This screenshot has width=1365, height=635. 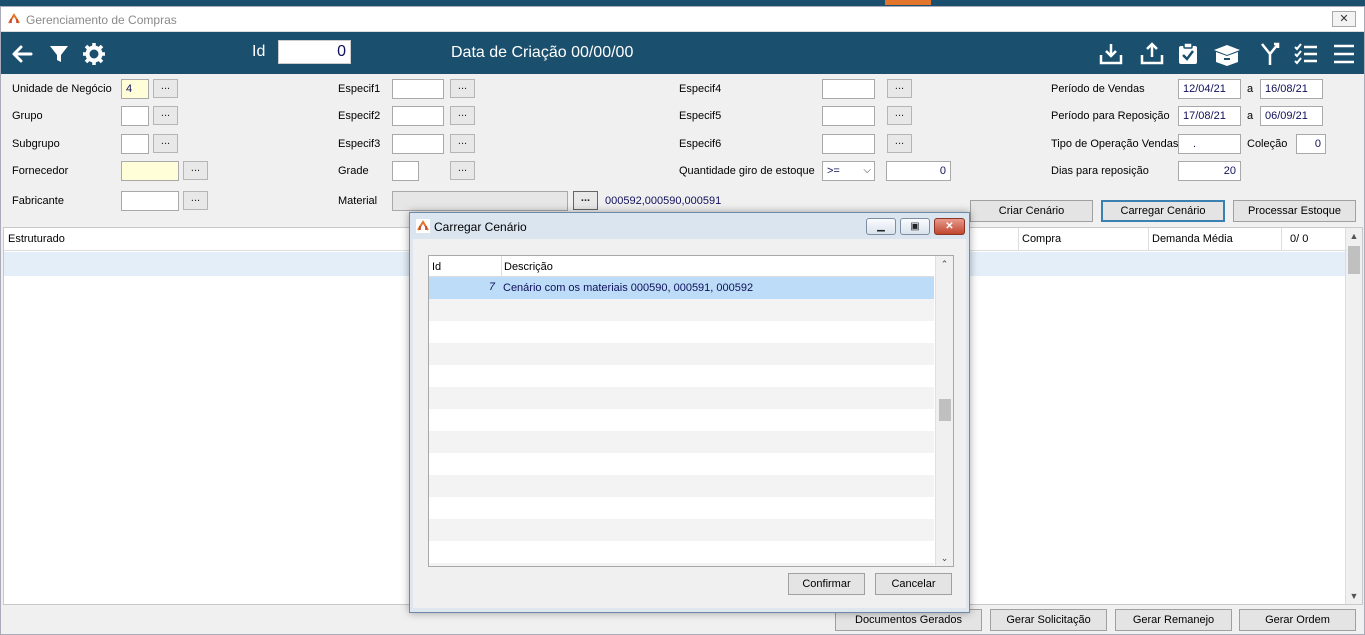 I want to click on processar-estoque-button: Processar Estoque, so click(x=1294, y=211).